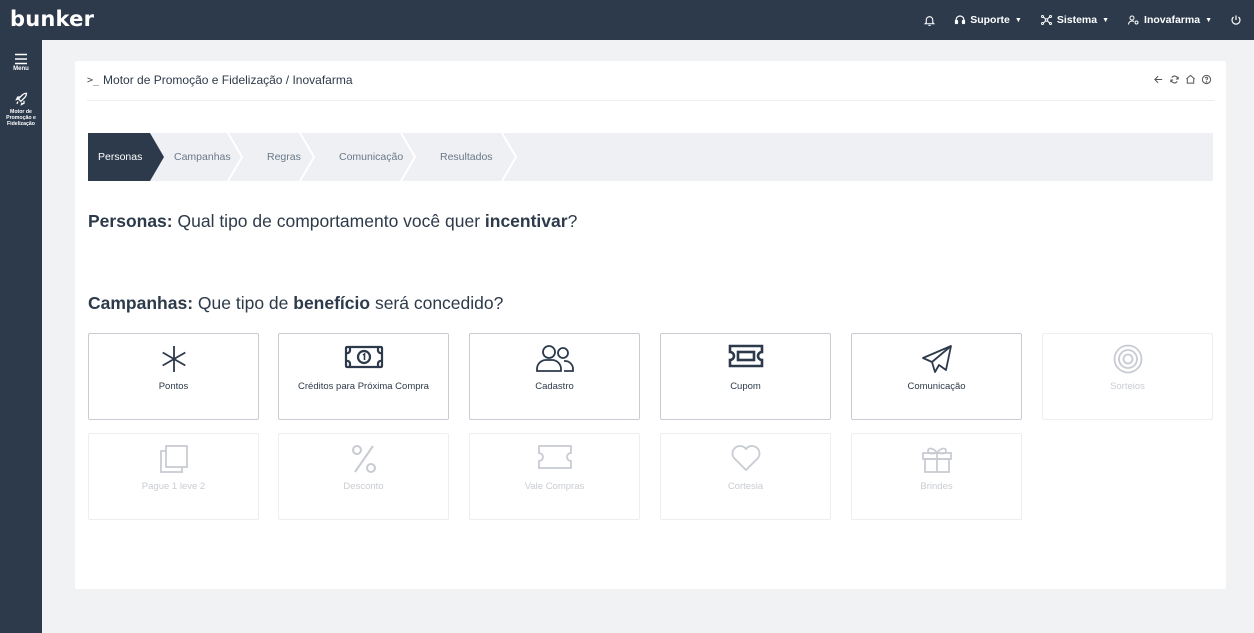  Describe the element at coordinates (1127, 359) in the screenshot. I see `target-icon` at that location.